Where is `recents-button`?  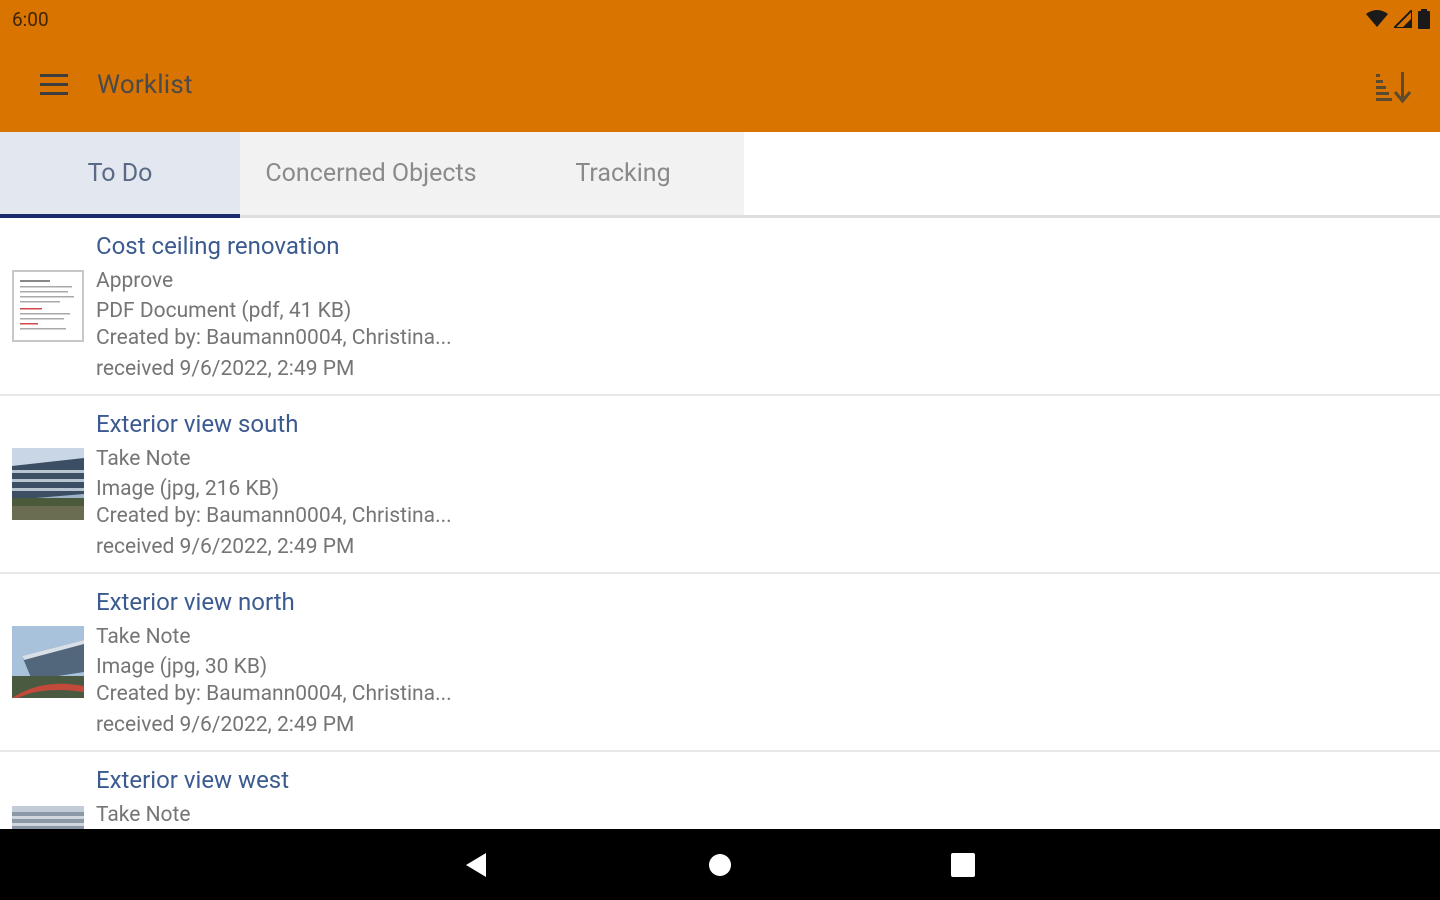 recents-button is located at coordinates (963, 865).